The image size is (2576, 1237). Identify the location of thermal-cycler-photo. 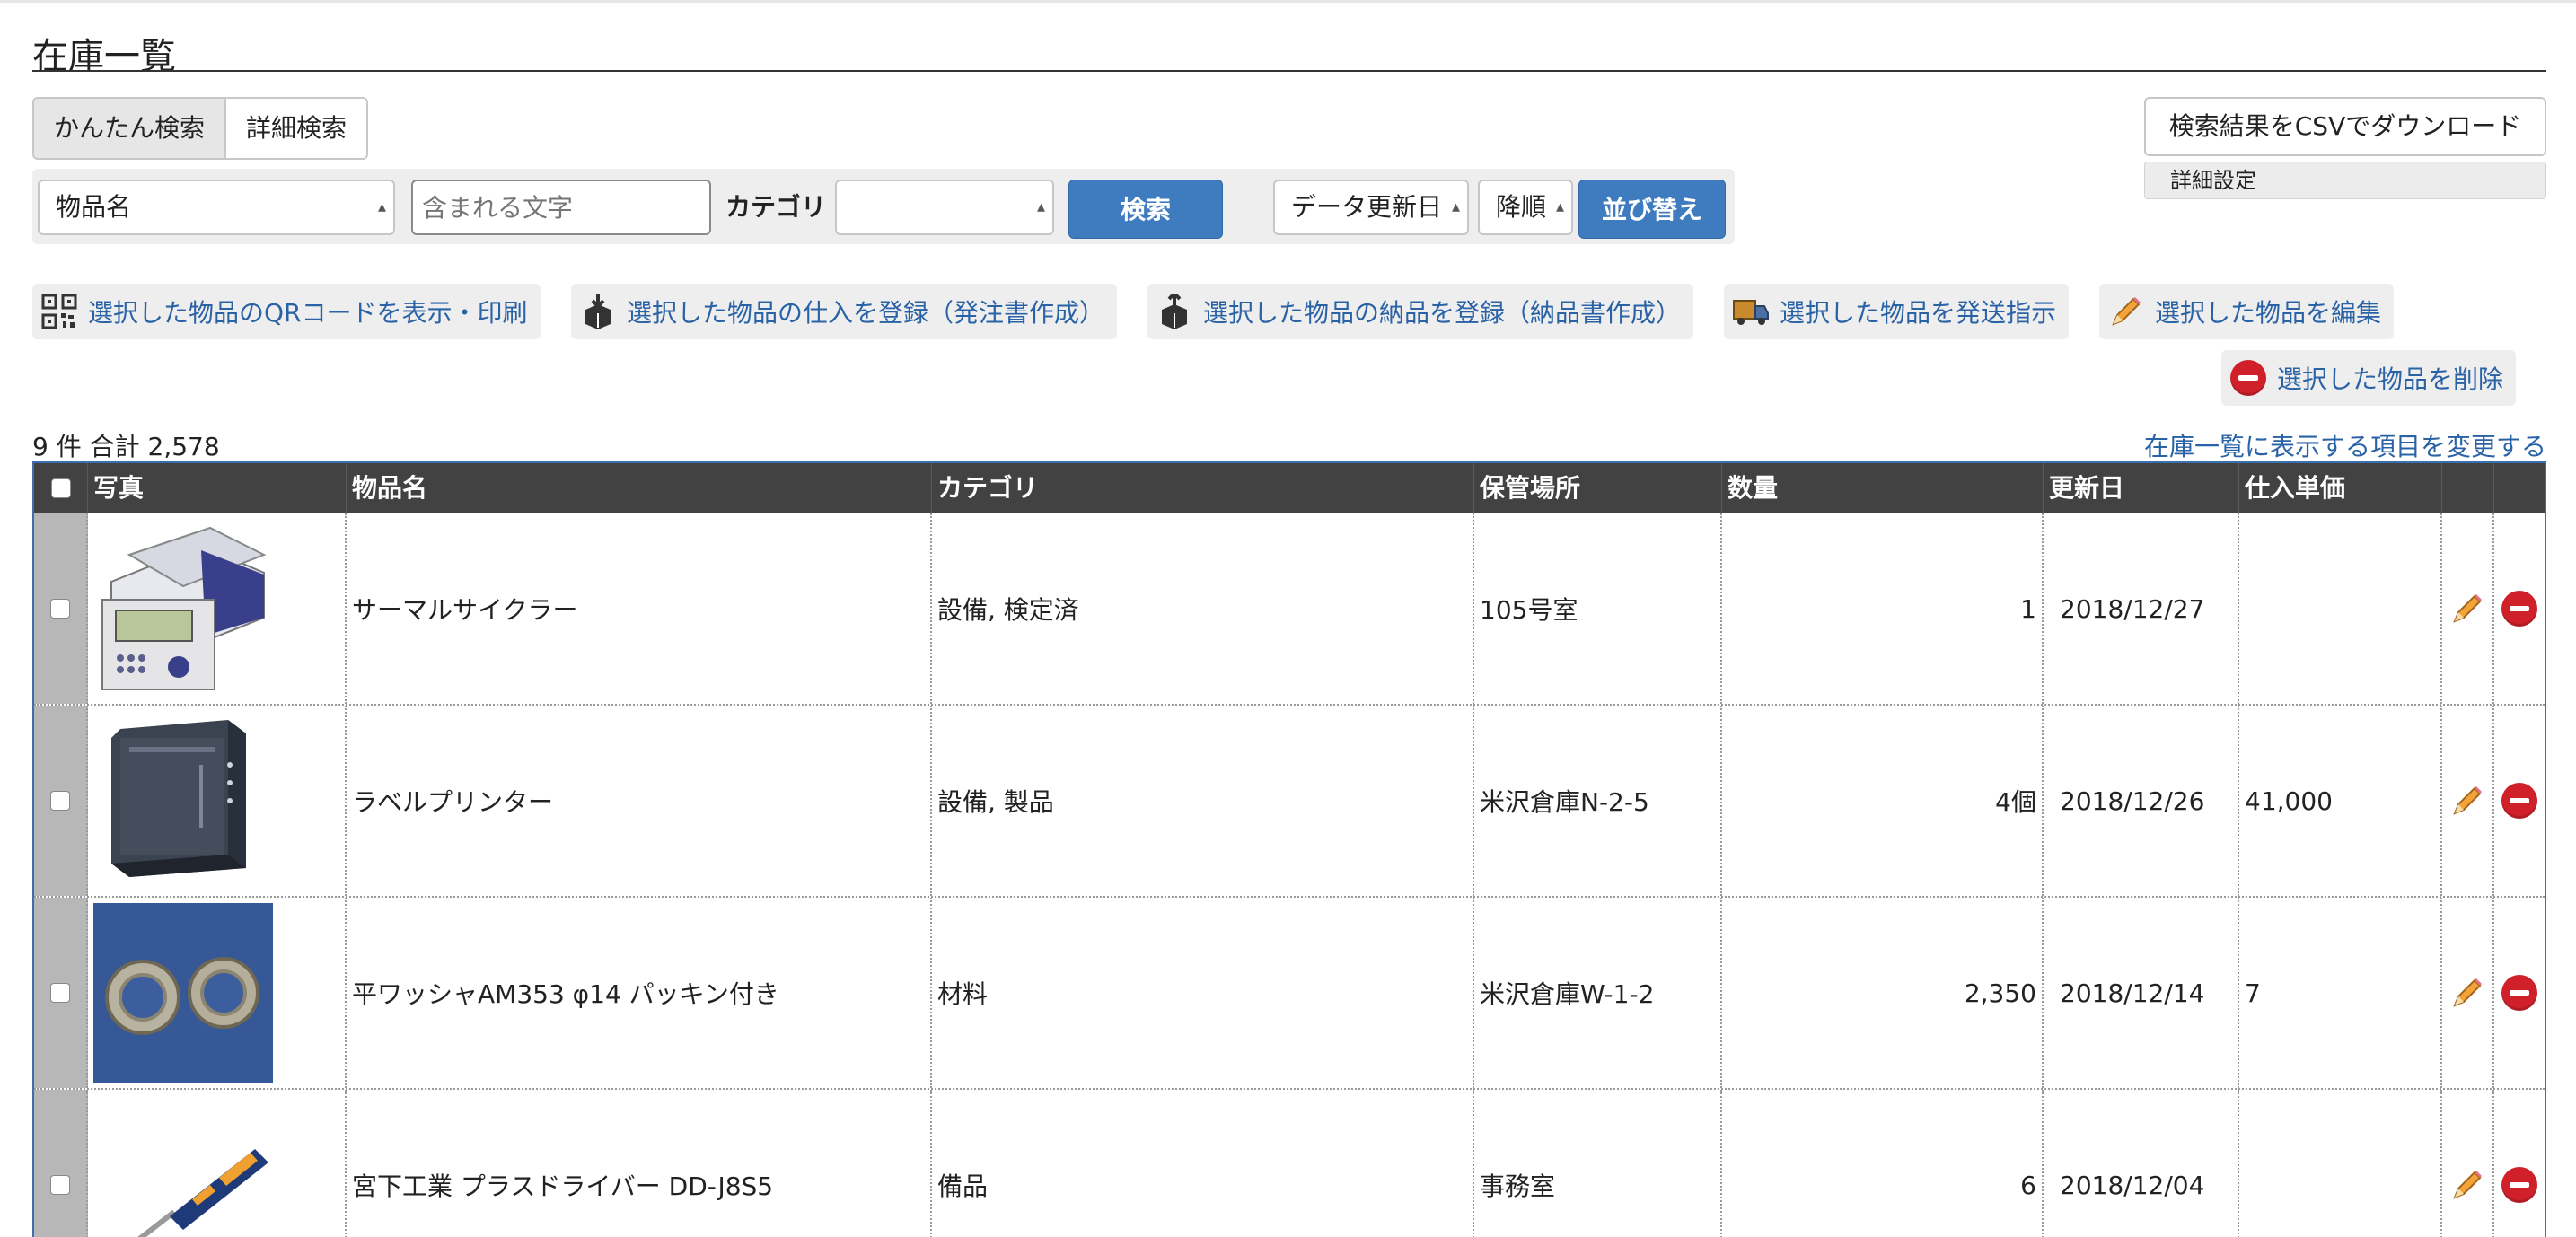
(183, 609).